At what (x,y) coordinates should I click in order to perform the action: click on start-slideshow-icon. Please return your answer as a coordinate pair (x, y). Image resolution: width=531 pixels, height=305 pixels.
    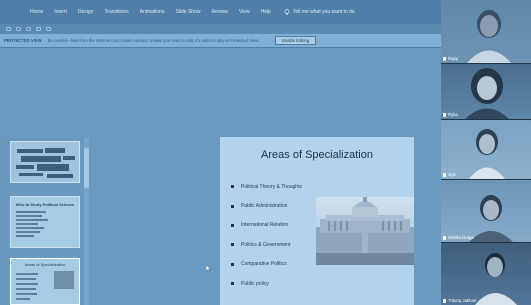
    Looking at the image, I should click on (38, 29).